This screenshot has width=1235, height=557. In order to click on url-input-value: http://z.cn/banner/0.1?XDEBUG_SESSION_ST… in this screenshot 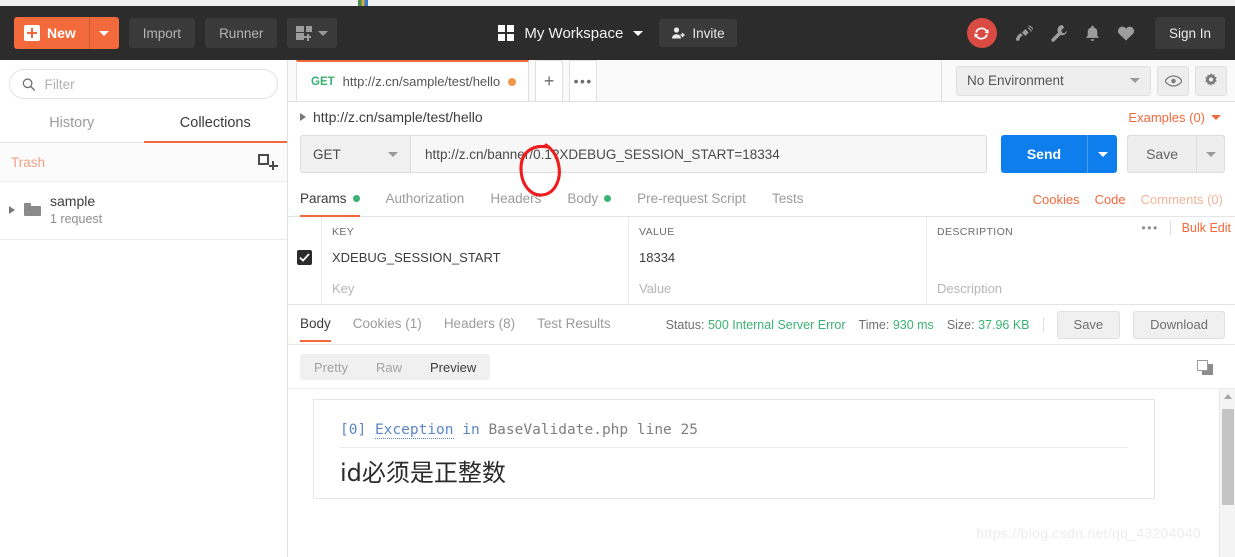, I will do `click(602, 154)`.